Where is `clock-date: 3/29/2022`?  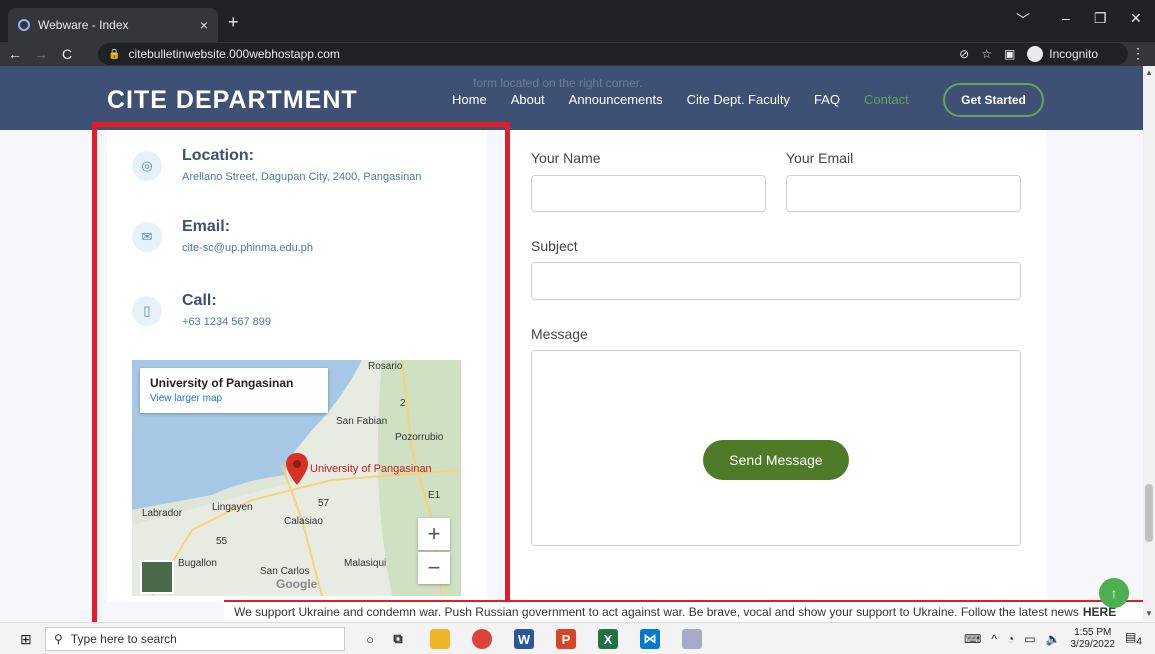
clock-date: 3/29/2022 is located at coordinates (1093, 644).